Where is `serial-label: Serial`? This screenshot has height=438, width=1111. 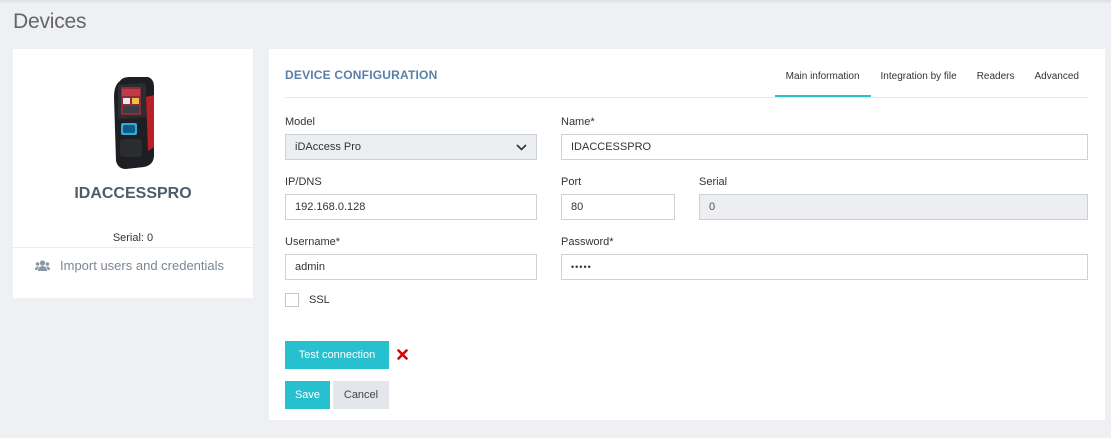 serial-label: Serial is located at coordinates (713, 182).